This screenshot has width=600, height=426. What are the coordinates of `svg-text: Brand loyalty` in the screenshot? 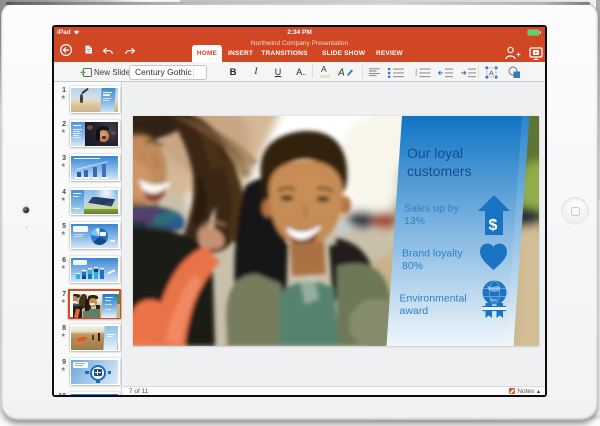 It's located at (432, 254).